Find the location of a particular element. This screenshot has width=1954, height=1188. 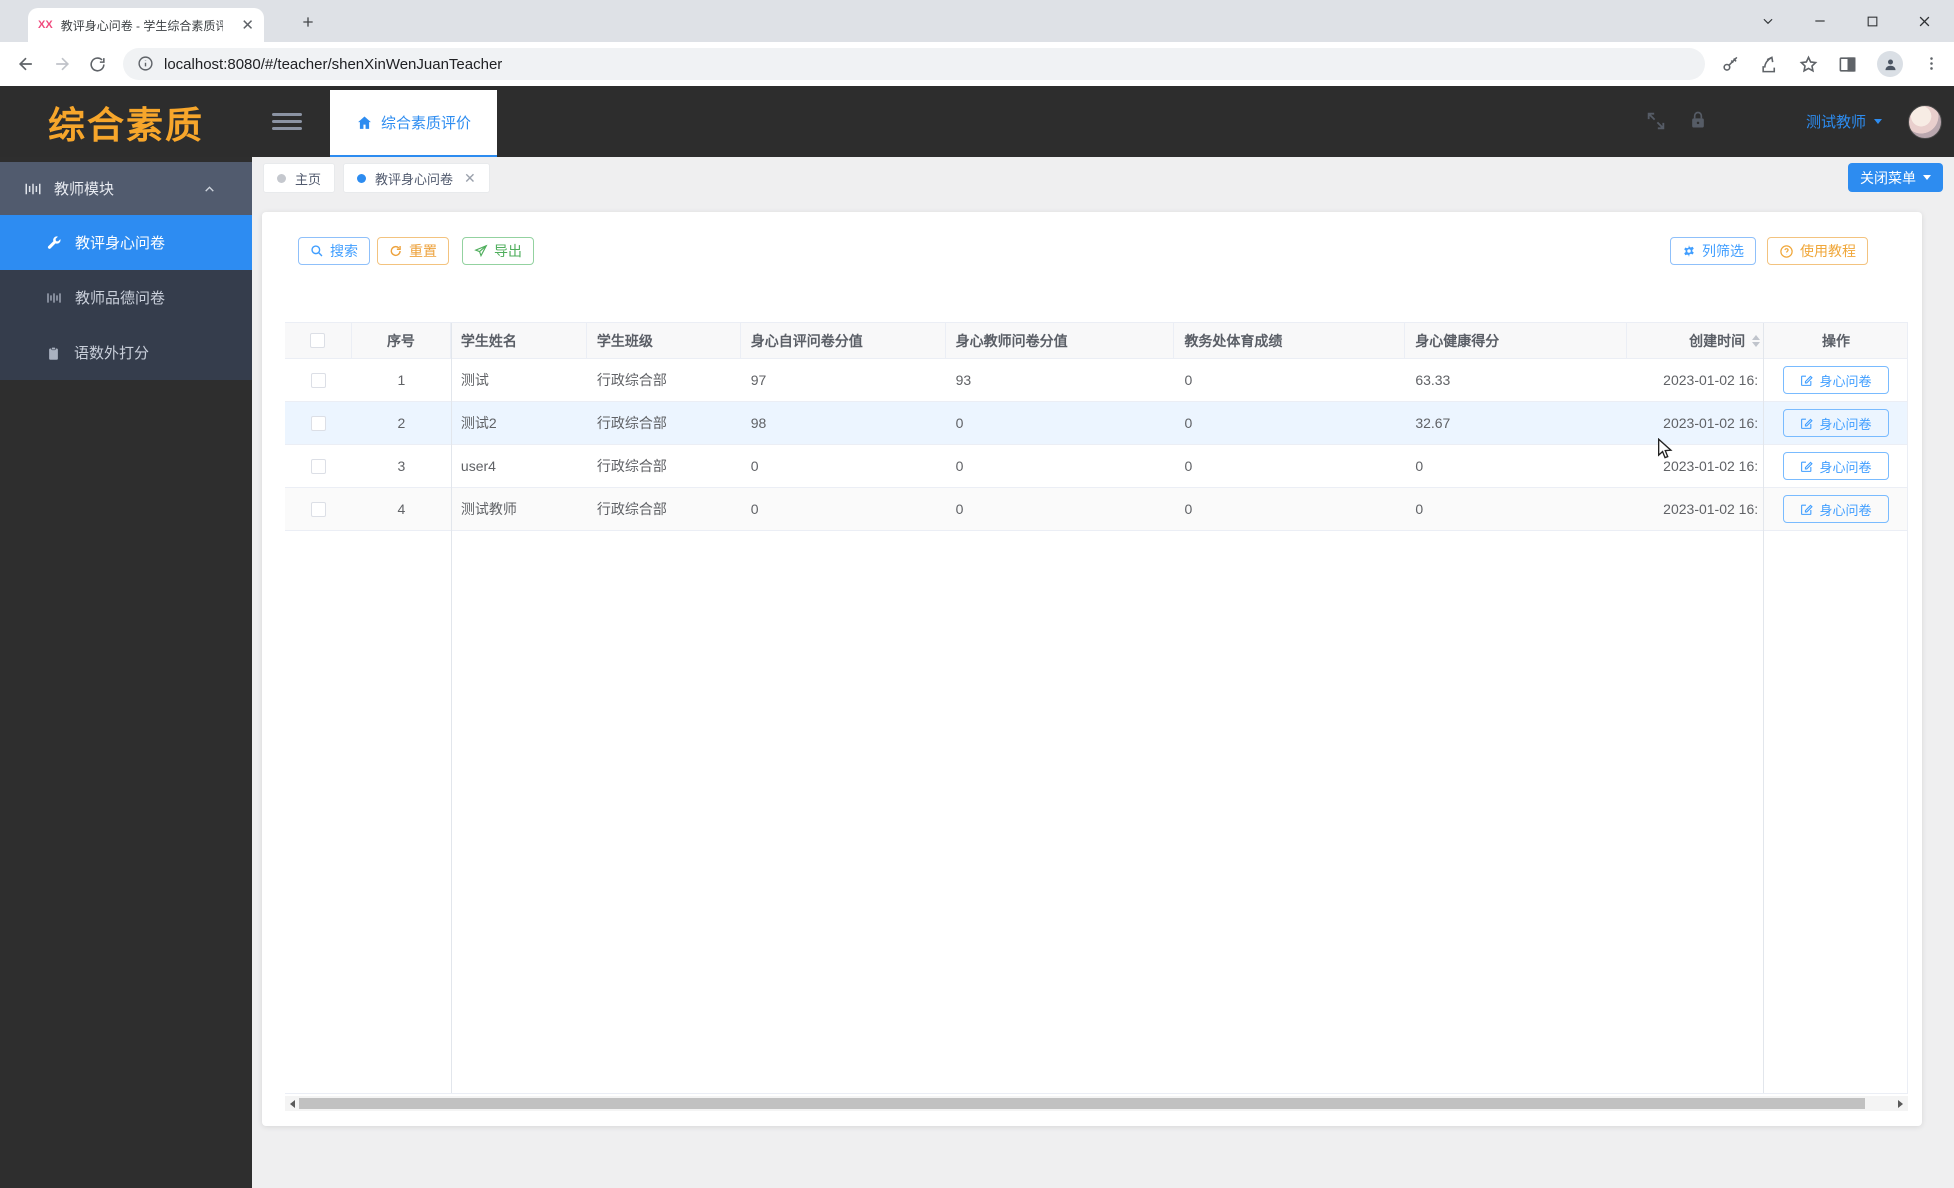

user-avatar is located at coordinates (1925, 122).